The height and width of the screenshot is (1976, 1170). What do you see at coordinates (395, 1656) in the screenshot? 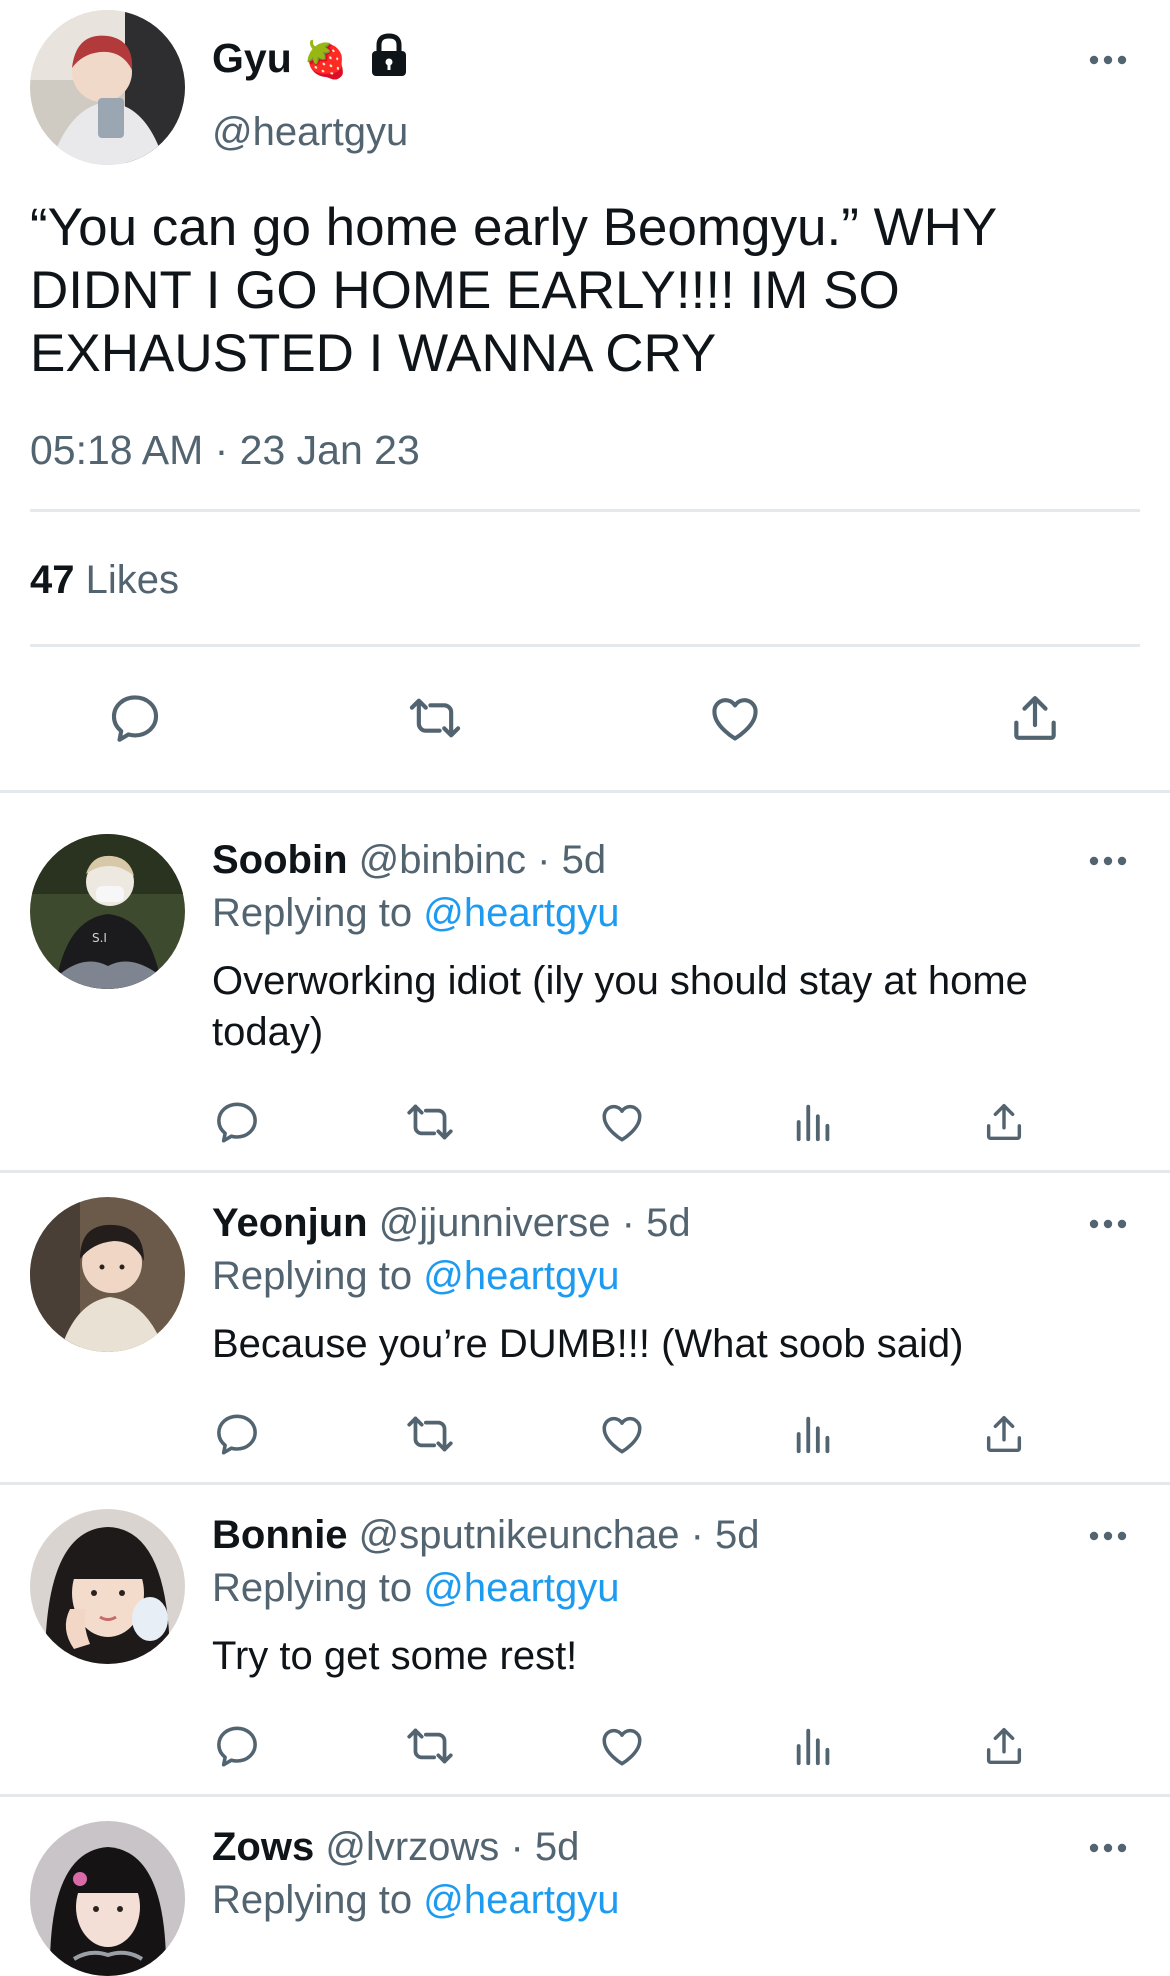
I see `reply-text-line: Try to get some rest!` at bounding box center [395, 1656].